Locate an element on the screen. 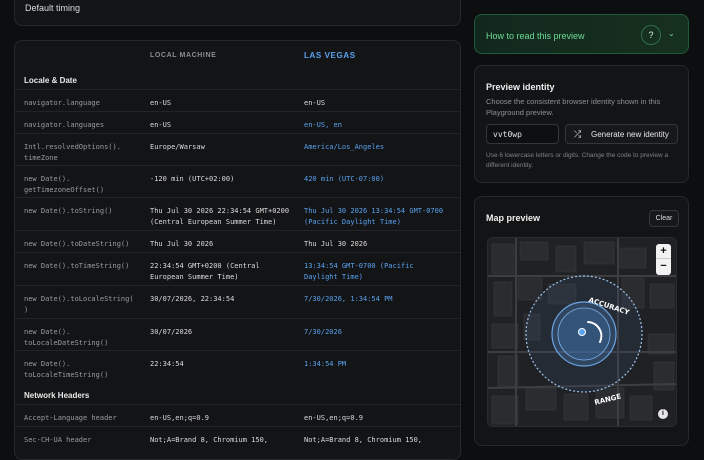 The height and width of the screenshot is (460, 704). row-local-value: Not;A=Brand 8, Chromium 150, is located at coordinates (209, 440).